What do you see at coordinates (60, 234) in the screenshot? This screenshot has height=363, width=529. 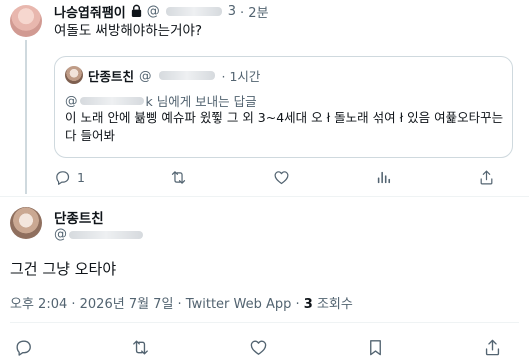 I see `main-handle: @` at bounding box center [60, 234].